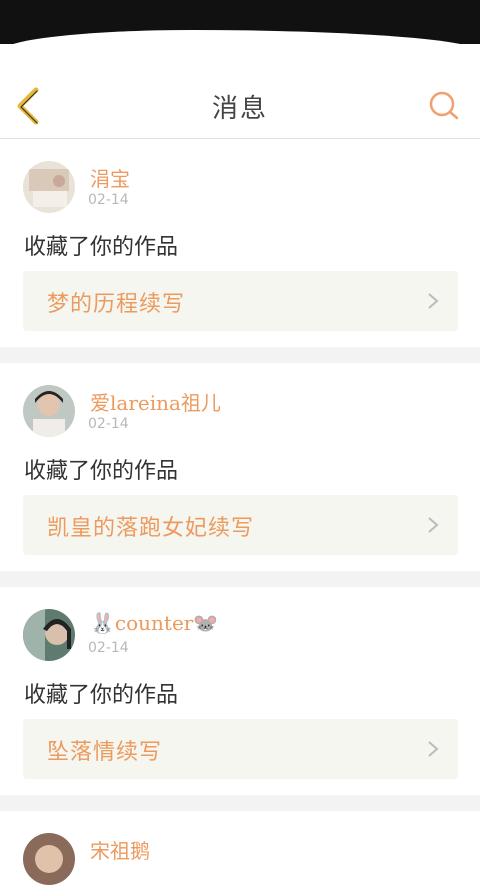 The width and height of the screenshot is (480, 885). Describe the element at coordinates (240, 26) in the screenshot. I see `status-bar` at that location.